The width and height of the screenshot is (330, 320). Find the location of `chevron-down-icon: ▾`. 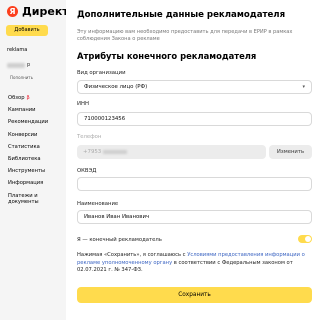

chevron-down-icon: ▾ is located at coordinates (303, 87).